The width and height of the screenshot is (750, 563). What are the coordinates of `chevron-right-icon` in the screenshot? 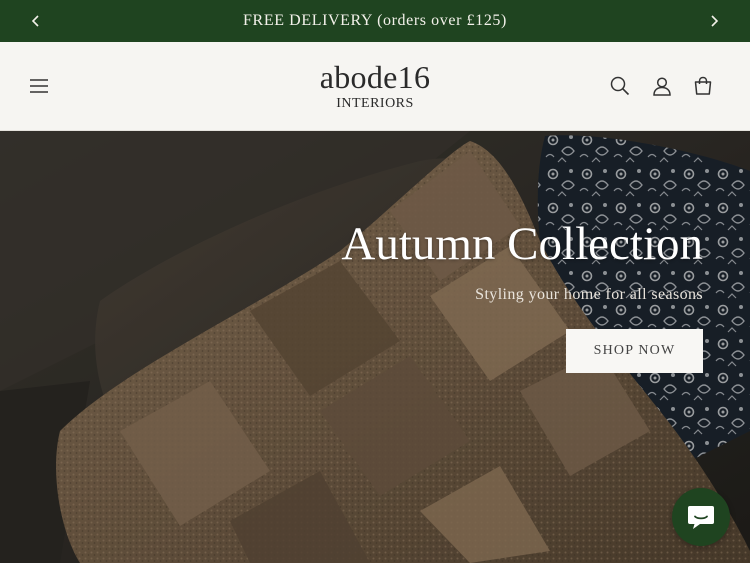 It's located at (715, 21).